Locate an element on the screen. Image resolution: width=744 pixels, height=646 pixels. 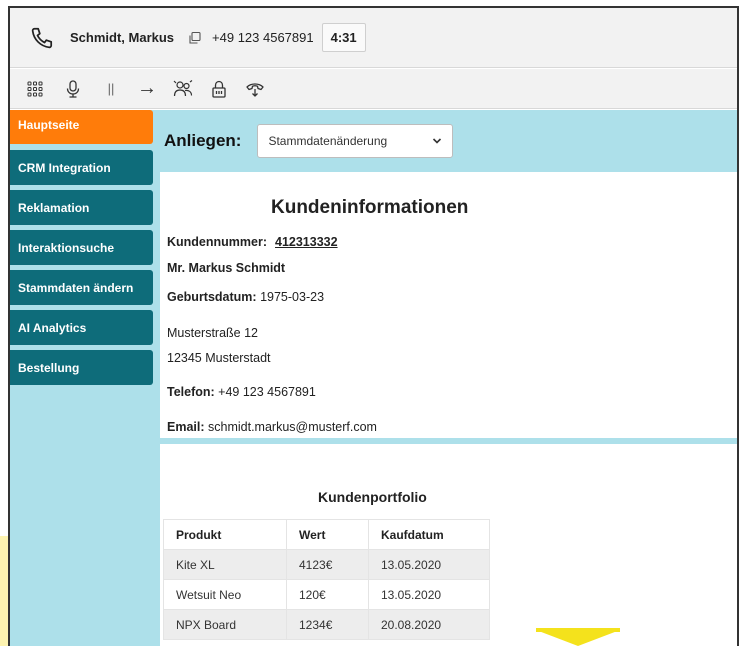
column-header-wert: Wert is located at coordinates (327, 534).